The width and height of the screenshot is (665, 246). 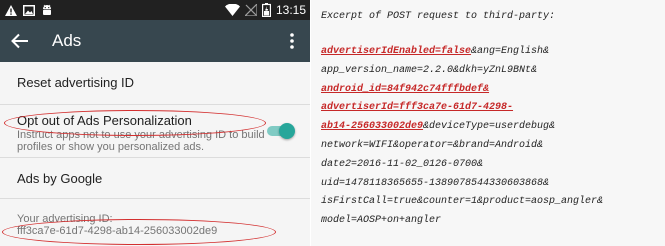 I want to click on code-text: date2=2016-11-02_0126-0700&, so click(x=402, y=164).